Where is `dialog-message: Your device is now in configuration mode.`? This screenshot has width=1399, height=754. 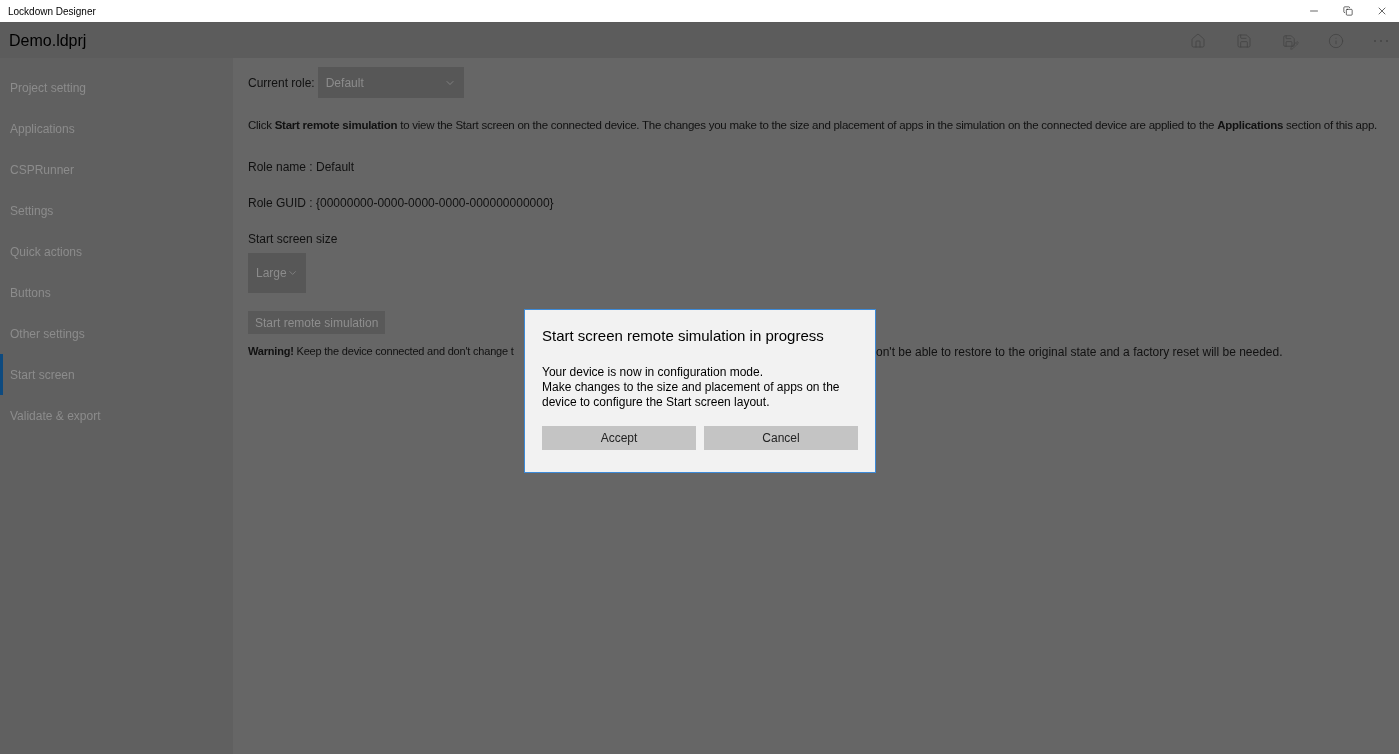 dialog-message: Your device is now in configuration mode. is located at coordinates (653, 372).